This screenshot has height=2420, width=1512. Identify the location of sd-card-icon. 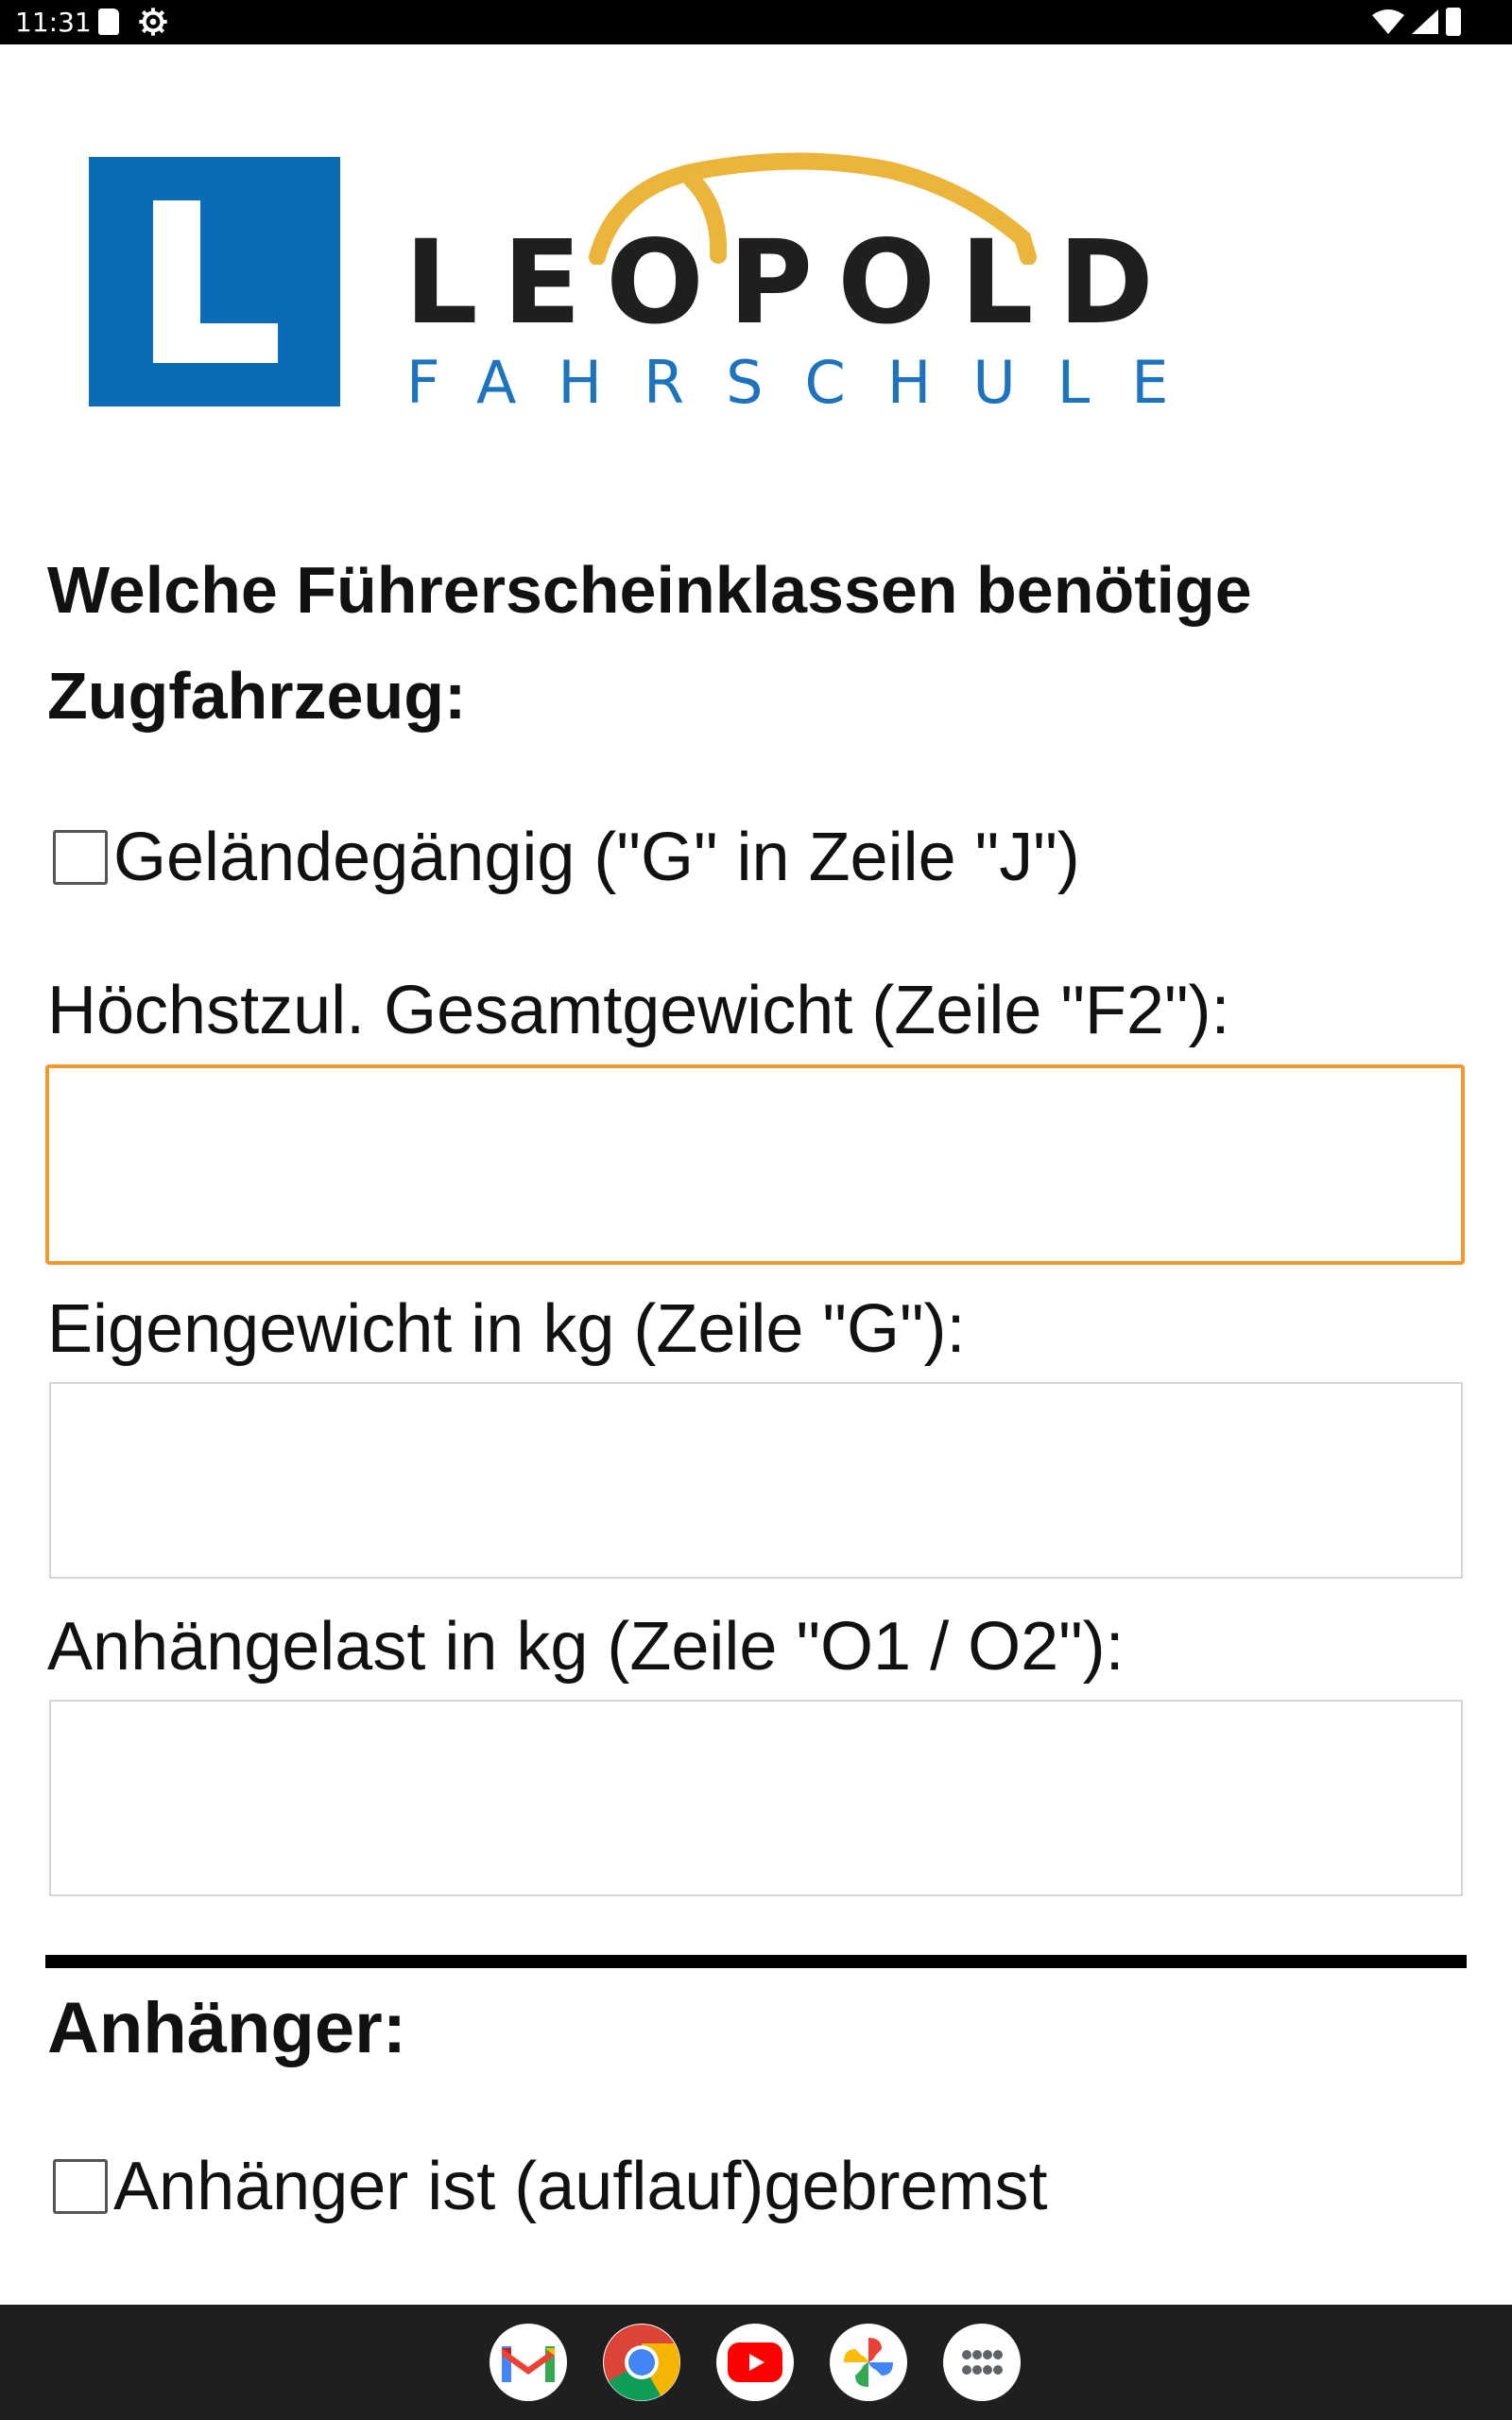
(108, 22).